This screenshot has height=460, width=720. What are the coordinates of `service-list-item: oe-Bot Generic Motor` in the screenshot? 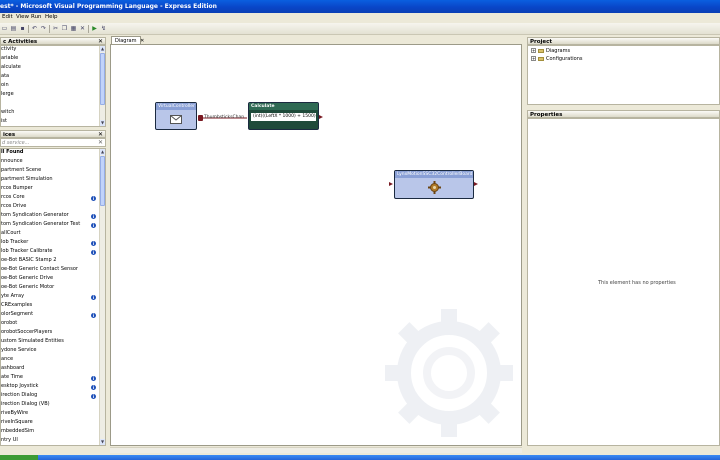 It's located at (50, 288).